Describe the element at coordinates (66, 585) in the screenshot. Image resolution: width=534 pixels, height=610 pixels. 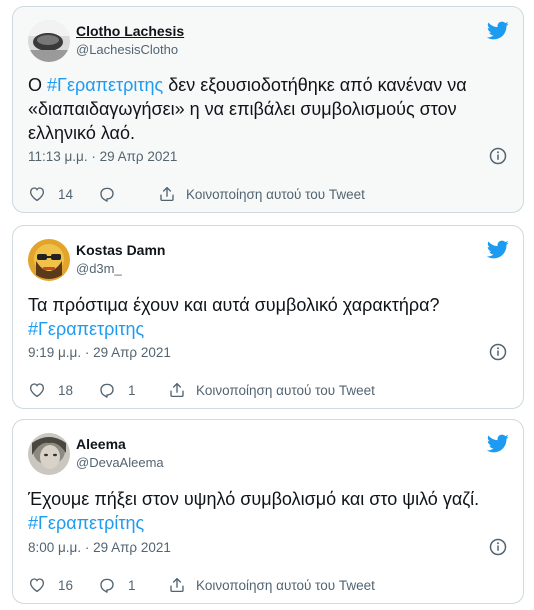
I see `like-count: 16` at that location.